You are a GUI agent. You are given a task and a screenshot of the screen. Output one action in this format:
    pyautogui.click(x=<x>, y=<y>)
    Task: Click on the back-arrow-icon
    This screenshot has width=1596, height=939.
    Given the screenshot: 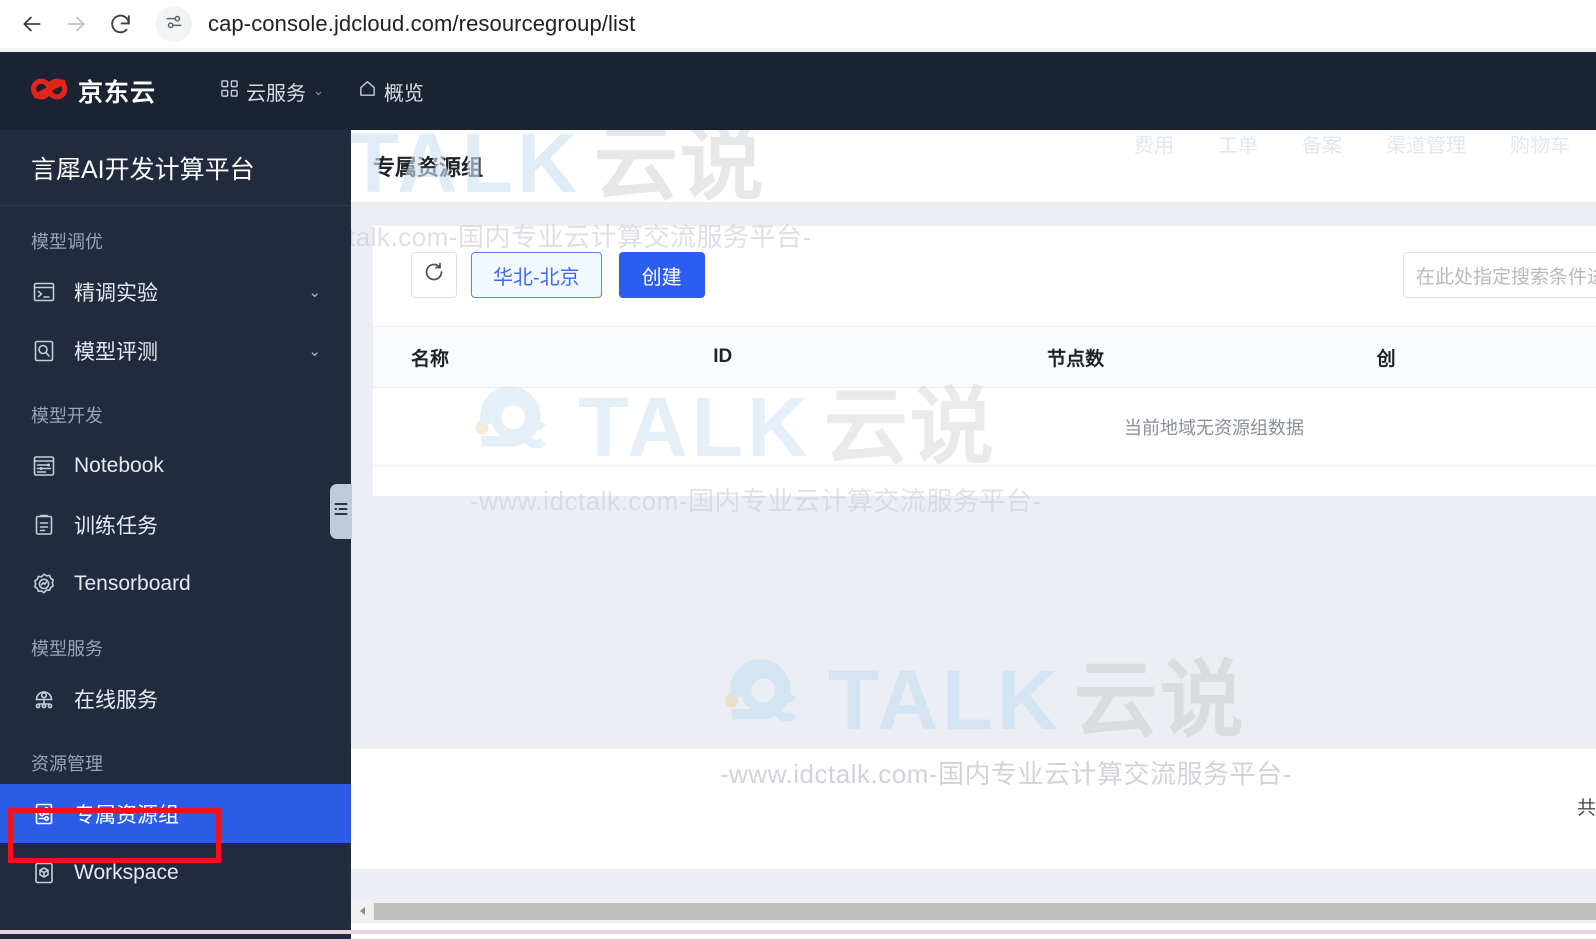 What is the action you would take?
    pyautogui.click(x=32, y=24)
    